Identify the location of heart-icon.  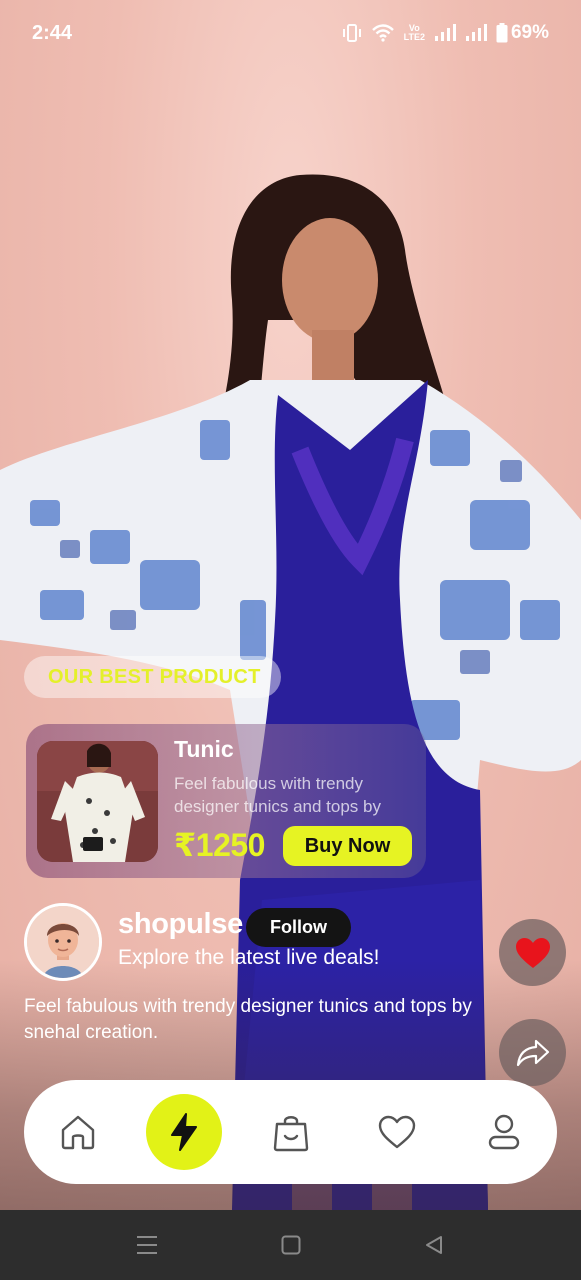
(532, 952).